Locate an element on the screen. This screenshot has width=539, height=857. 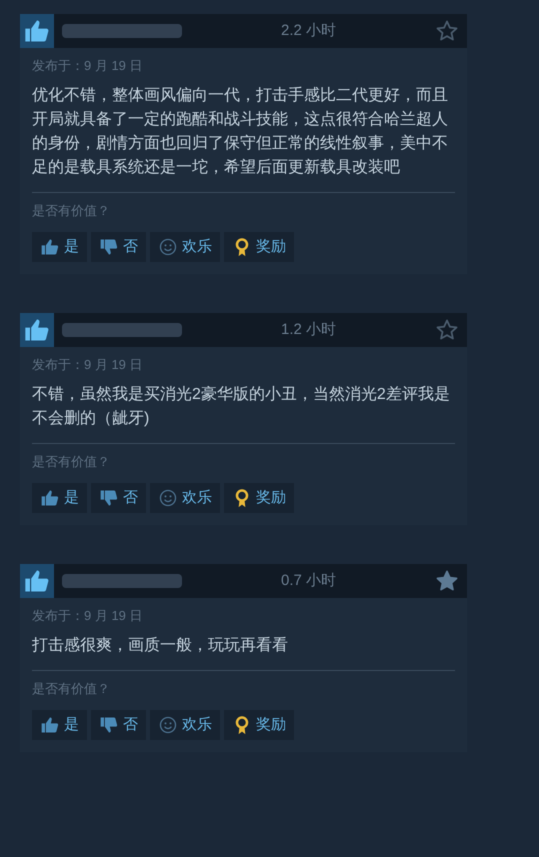
review-text: 打击感很爽，画质一般，玩玩再看看 is located at coordinates (160, 646).